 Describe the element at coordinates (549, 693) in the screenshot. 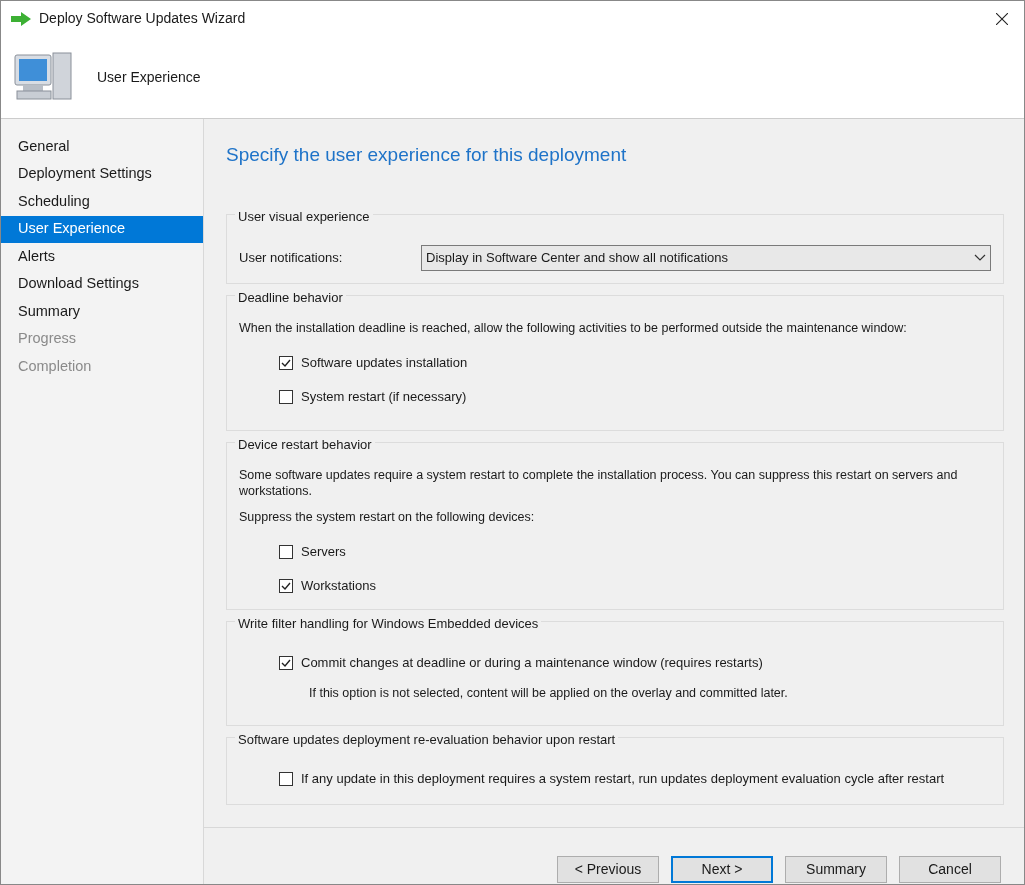

I see `note-text: If this option is not selected, content will be applied on the overlay and committed later.` at that location.